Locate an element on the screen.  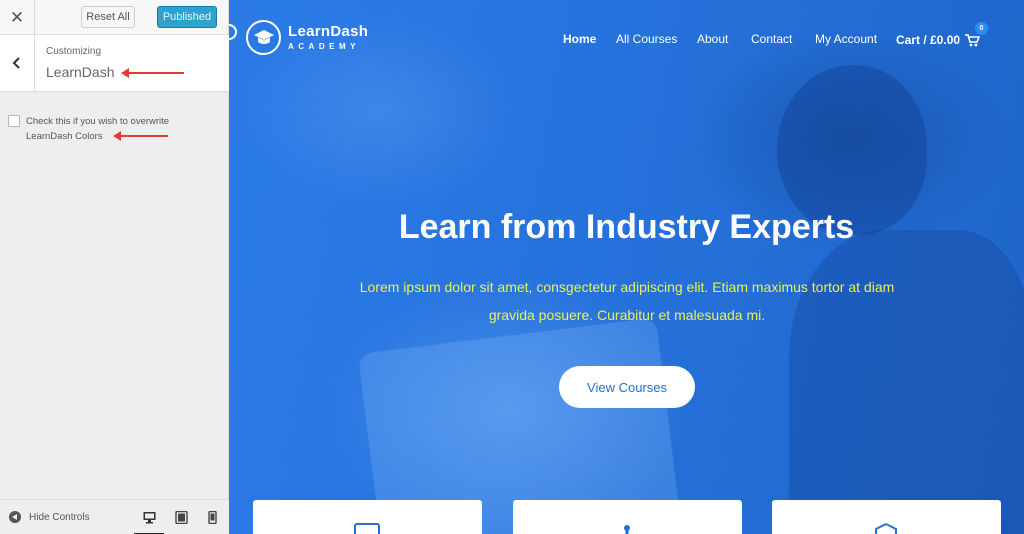
customizing-label: Customizing is located at coordinates (74, 51).